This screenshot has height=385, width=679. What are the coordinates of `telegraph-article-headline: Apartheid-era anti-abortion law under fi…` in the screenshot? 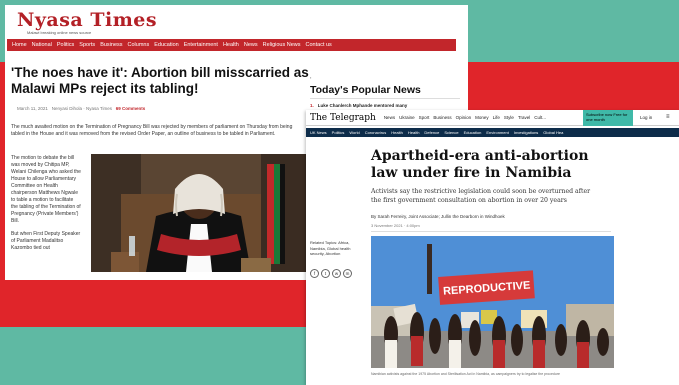 It's located at (480, 164).